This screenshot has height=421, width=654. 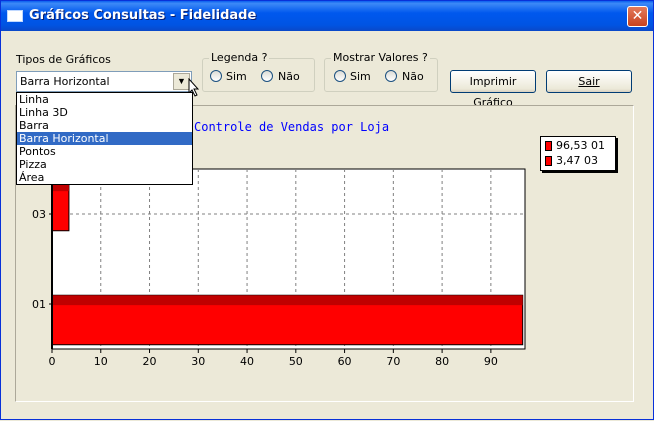 What do you see at coordinates (104, 99) in the screenshot?
I see `dropdown-option-linha: Linha` at bounding box center [104, 99].